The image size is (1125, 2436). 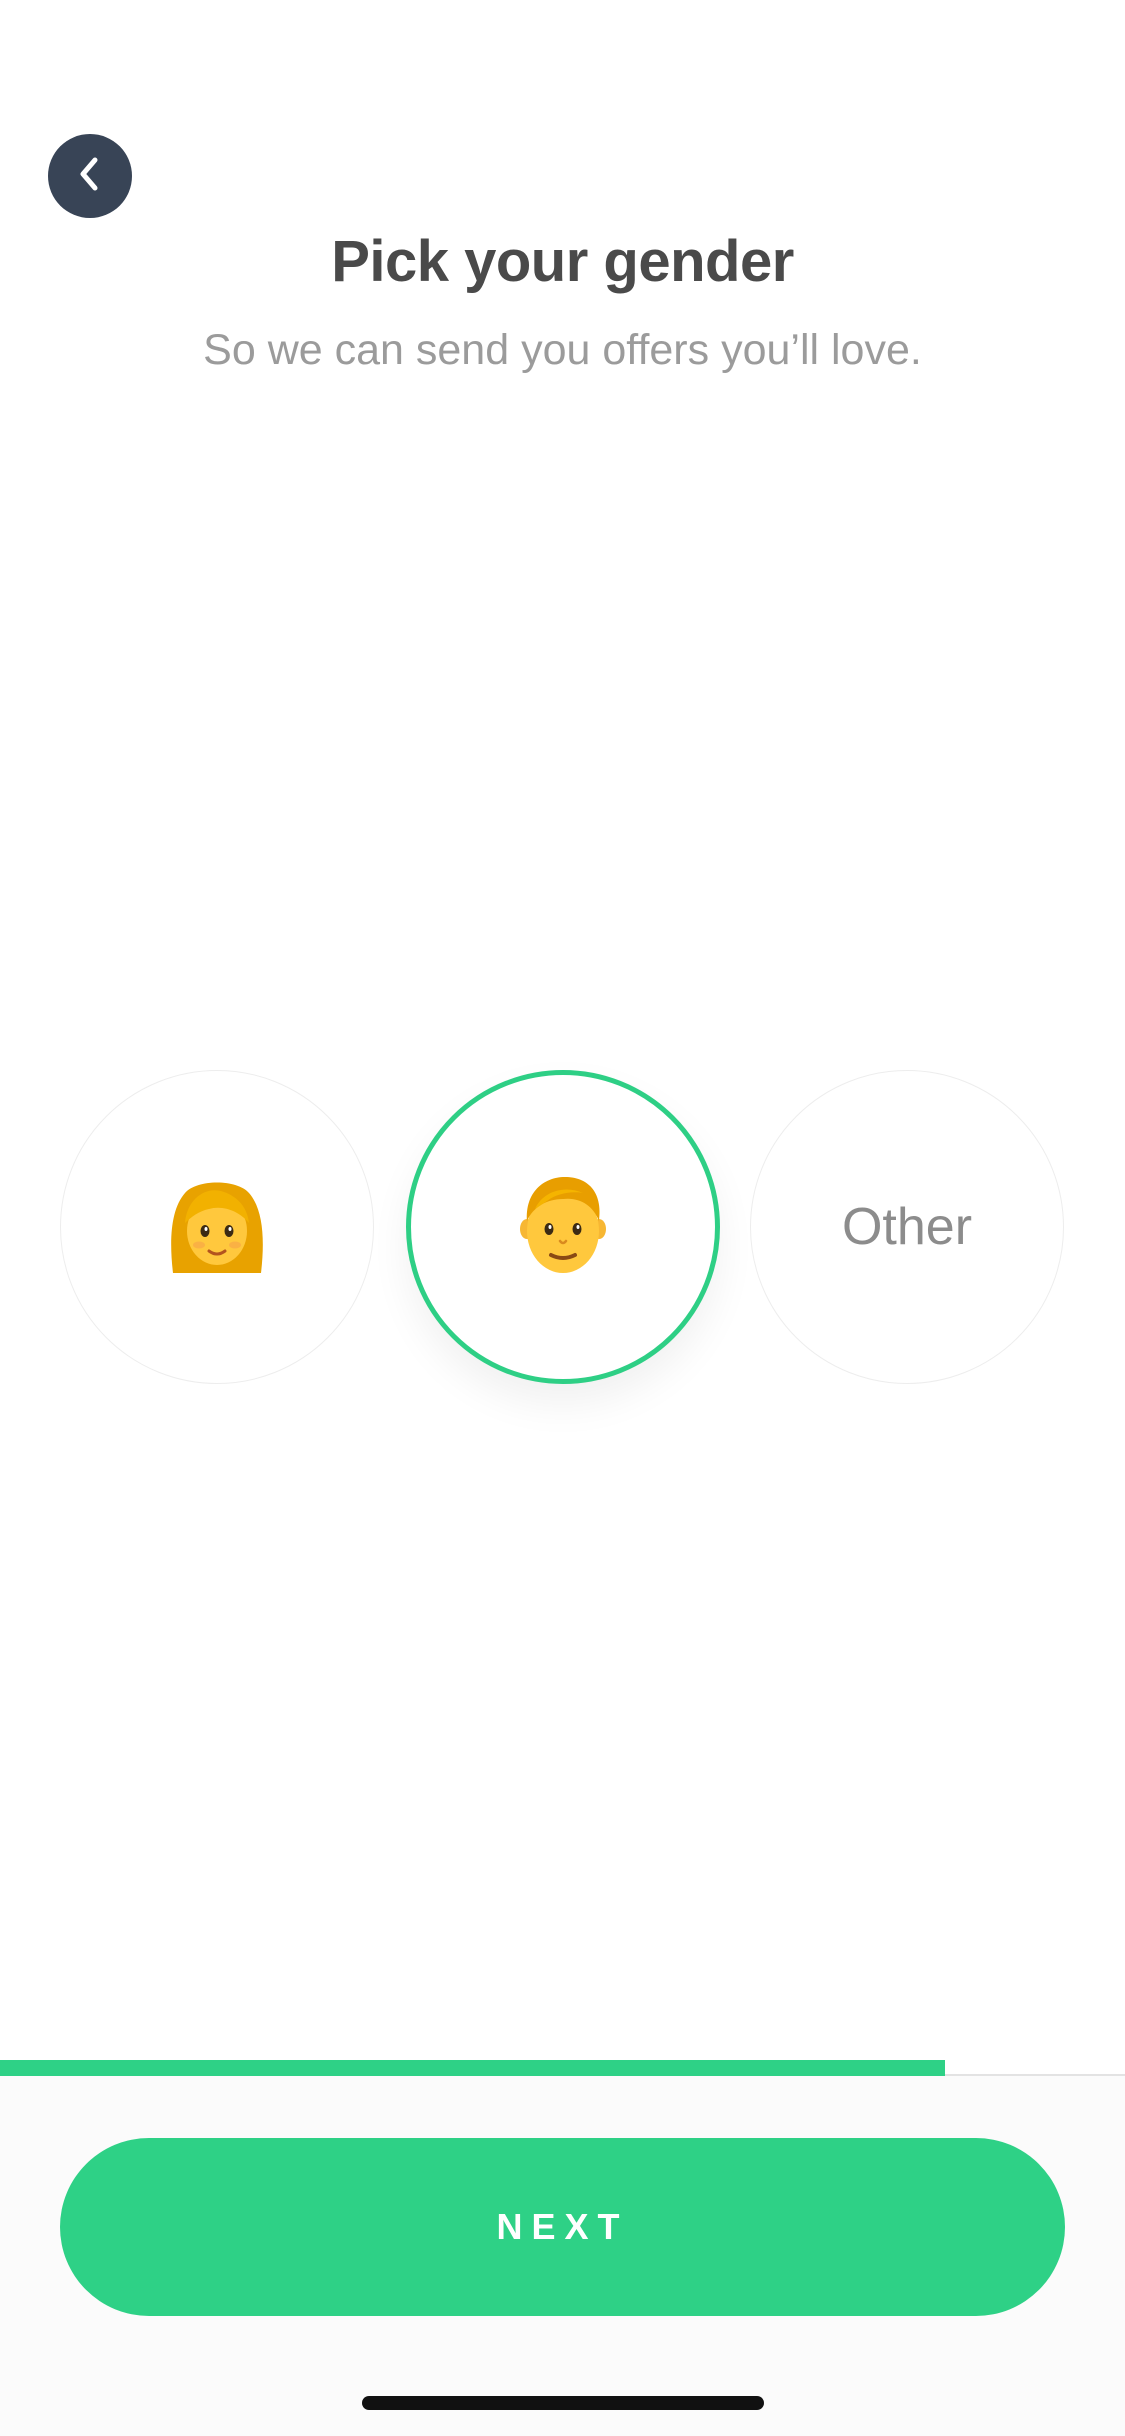 I want to click on page-subtitle: So we can send you offers you’ll love., so click(x=562, y=350).